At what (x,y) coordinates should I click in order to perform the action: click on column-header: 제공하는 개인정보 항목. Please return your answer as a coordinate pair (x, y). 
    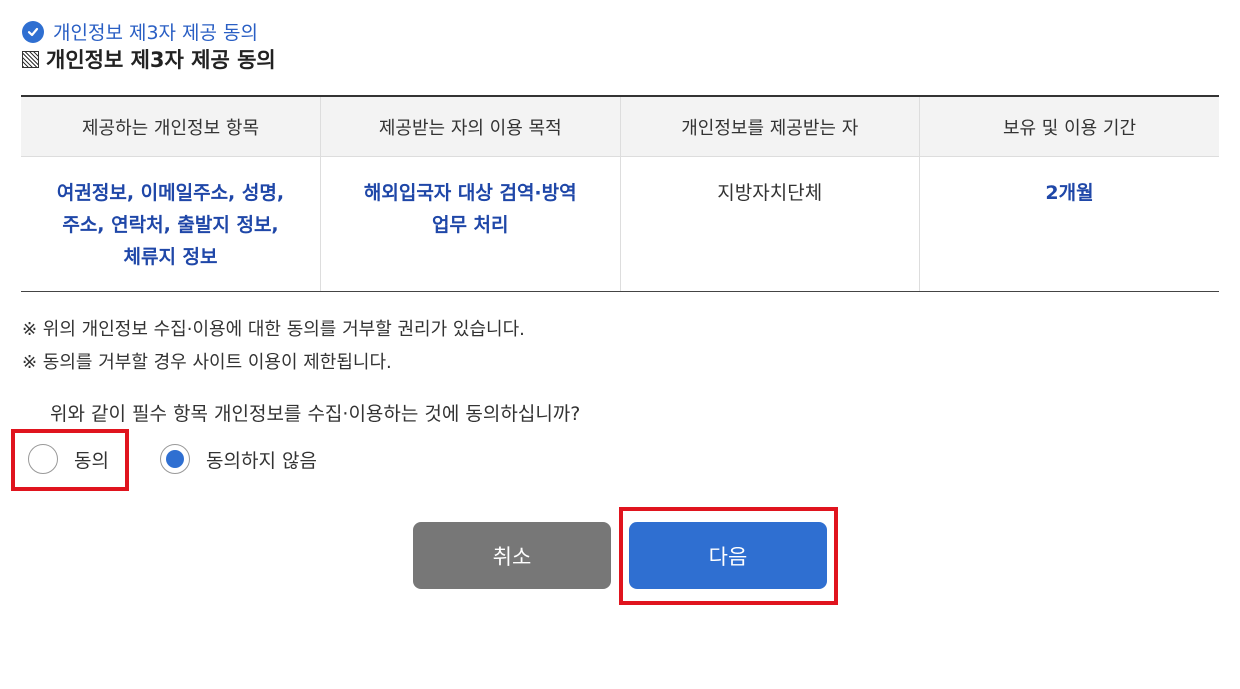
    Looking at the image, I should click on (171, 126).